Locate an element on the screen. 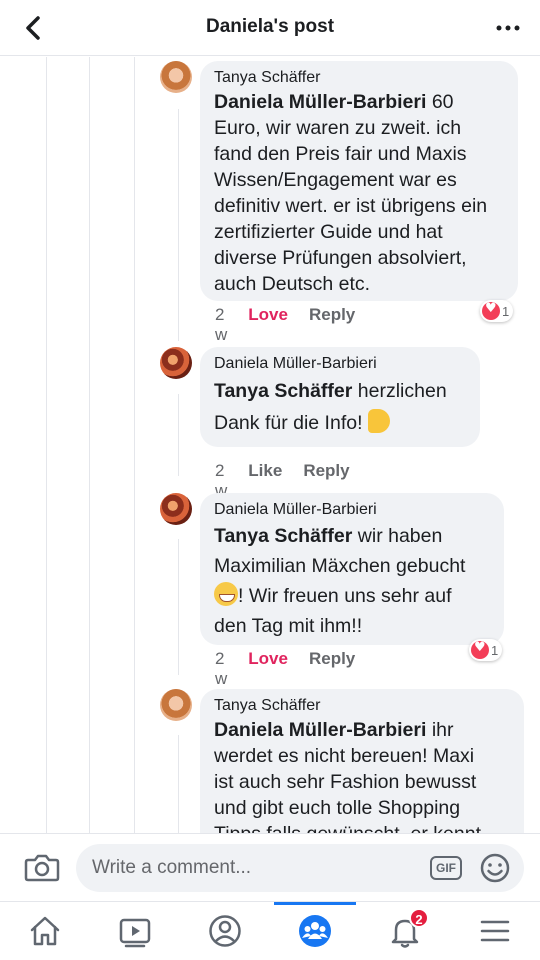 This screenshot has width=540, height=960. tab-home is located at coordinates (45, 931).